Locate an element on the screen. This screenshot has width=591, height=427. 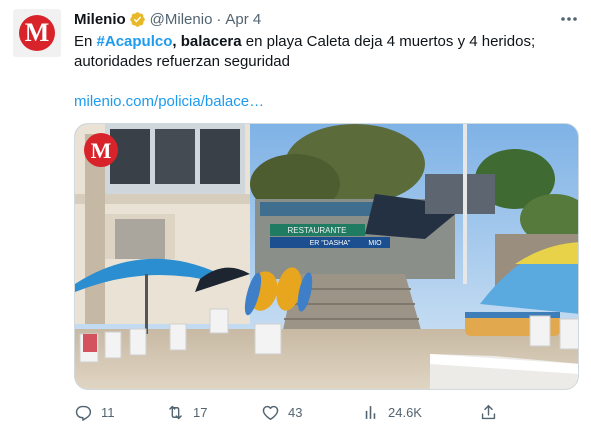
share-button is located at coordinates (492, 412).